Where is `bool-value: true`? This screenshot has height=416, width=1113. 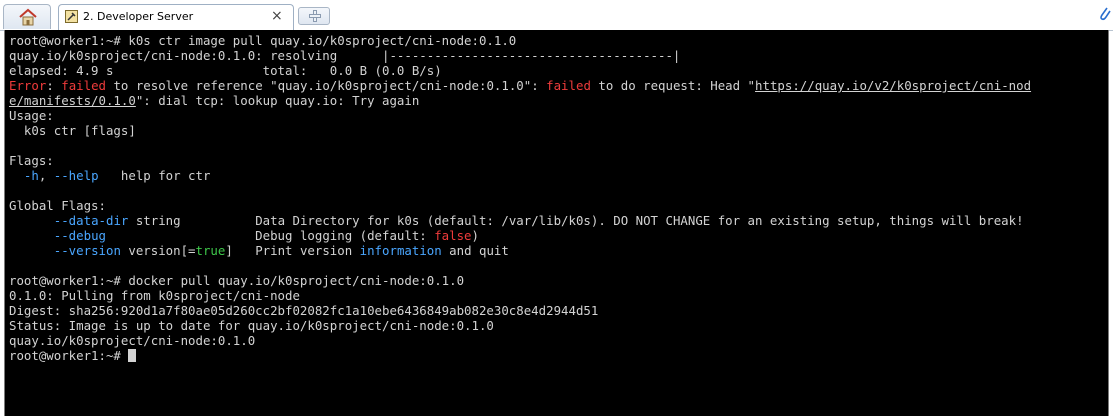 bool-value: true is located at coordinates (210, 250).